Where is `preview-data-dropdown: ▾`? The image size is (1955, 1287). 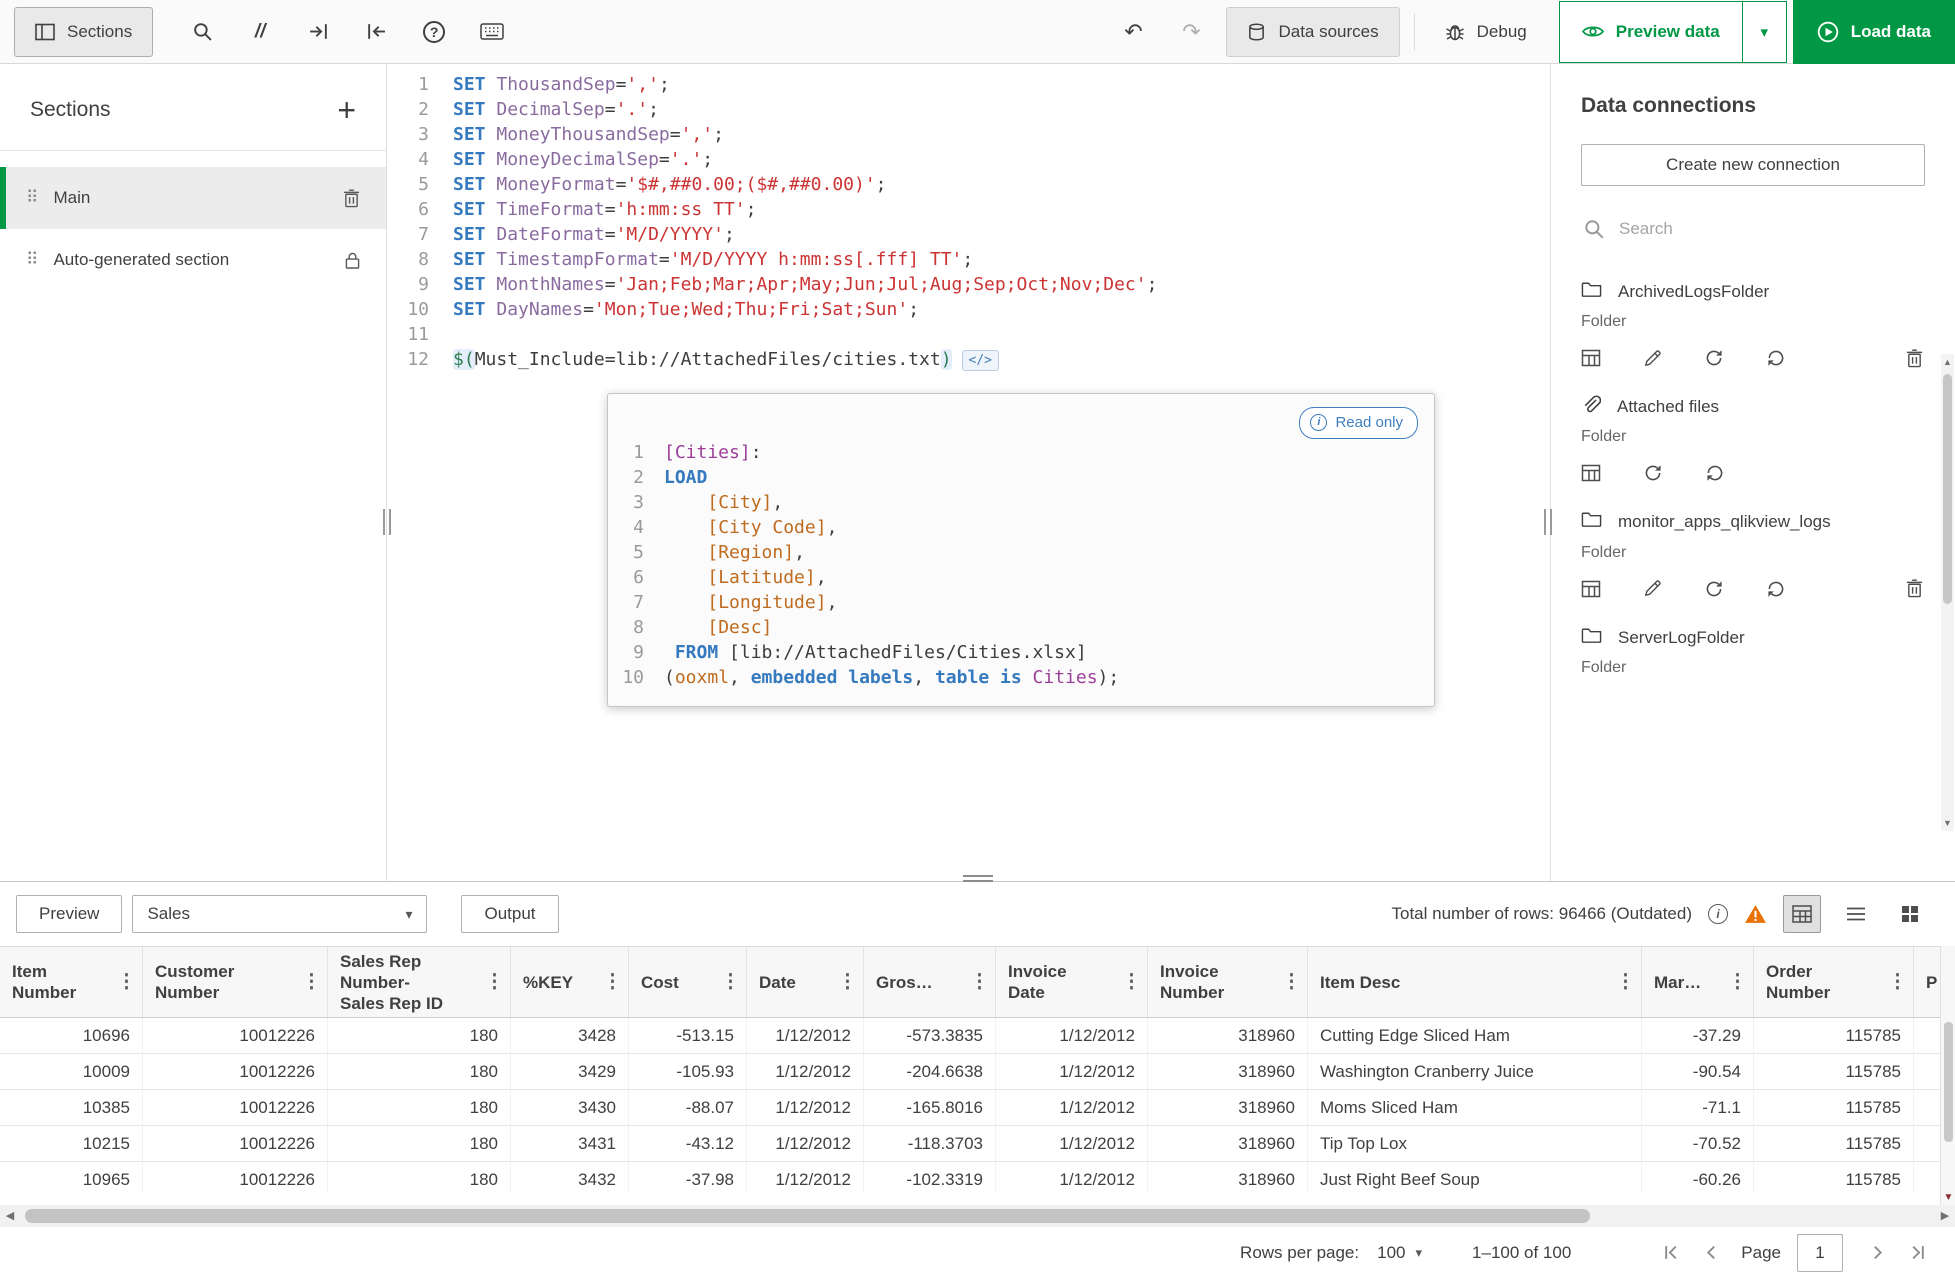
preview-data-dropdown: ▾ is located at coordinates (1764, 31).